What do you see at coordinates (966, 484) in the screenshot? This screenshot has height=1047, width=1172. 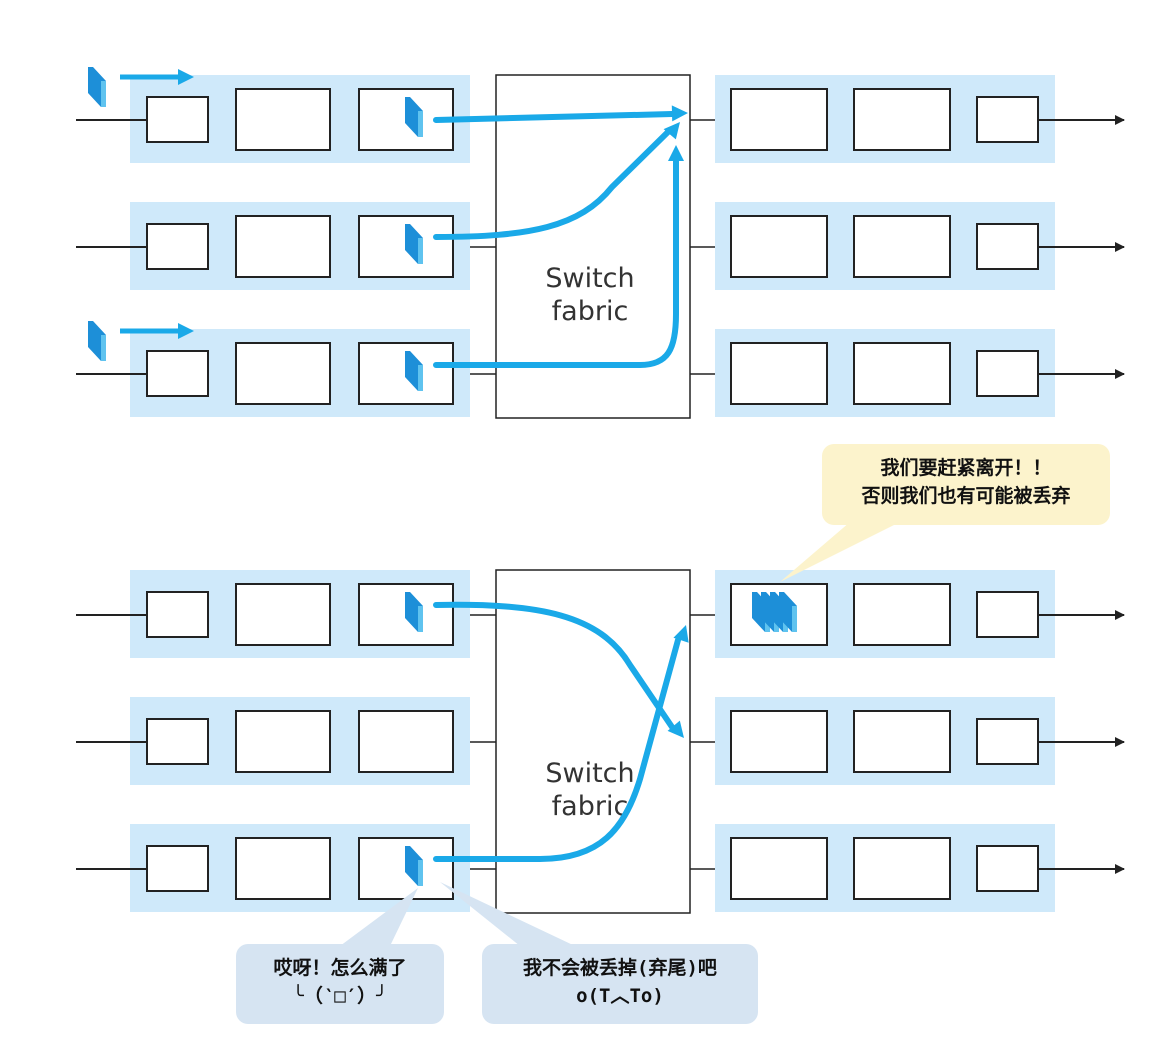 I see `speech-bubble-output-queue: 我们要赶紧离开！！ 否则我们也有可能被丢弃` at bounding box center [966, 484].